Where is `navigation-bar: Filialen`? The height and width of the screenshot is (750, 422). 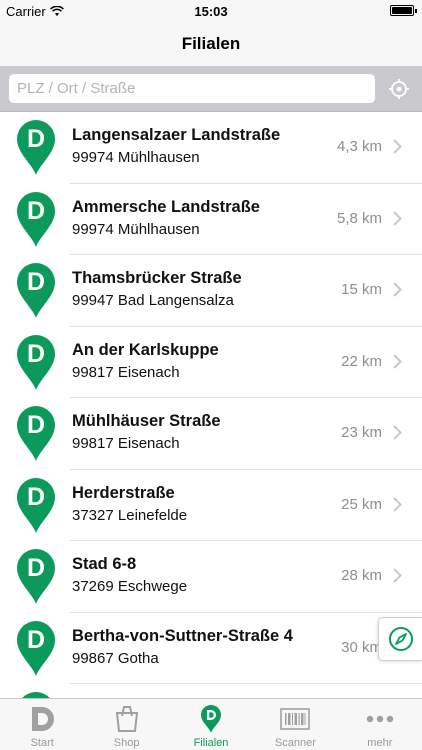
navigation-bar: Filialen is located at coordinates (211, 44).